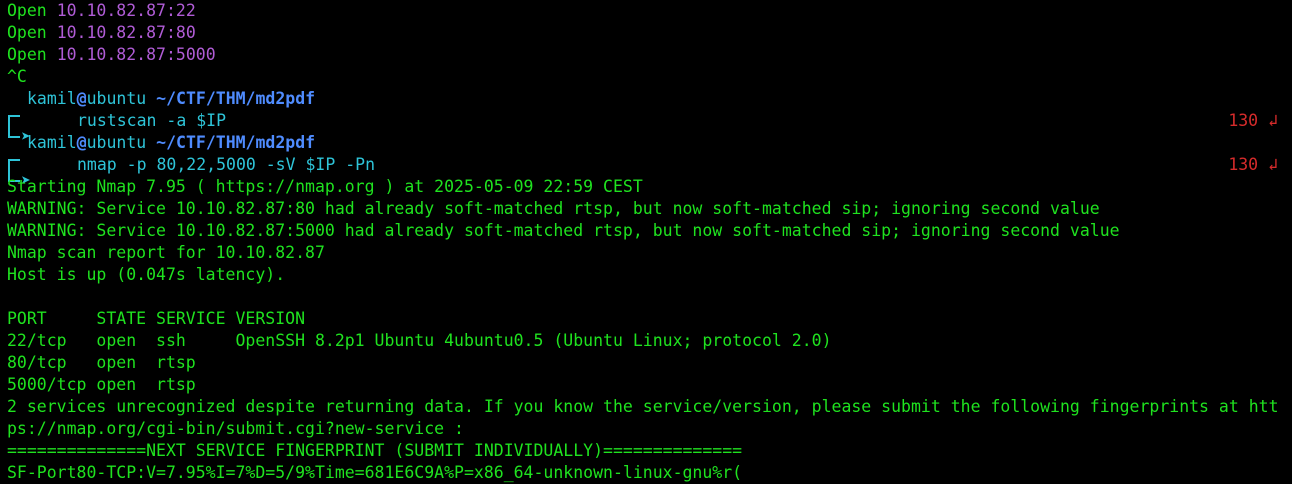 The image size is (1292, 484). I want to click on command-line: ➤ rustscan -a $IP 130 ↲, so click(649, 128).